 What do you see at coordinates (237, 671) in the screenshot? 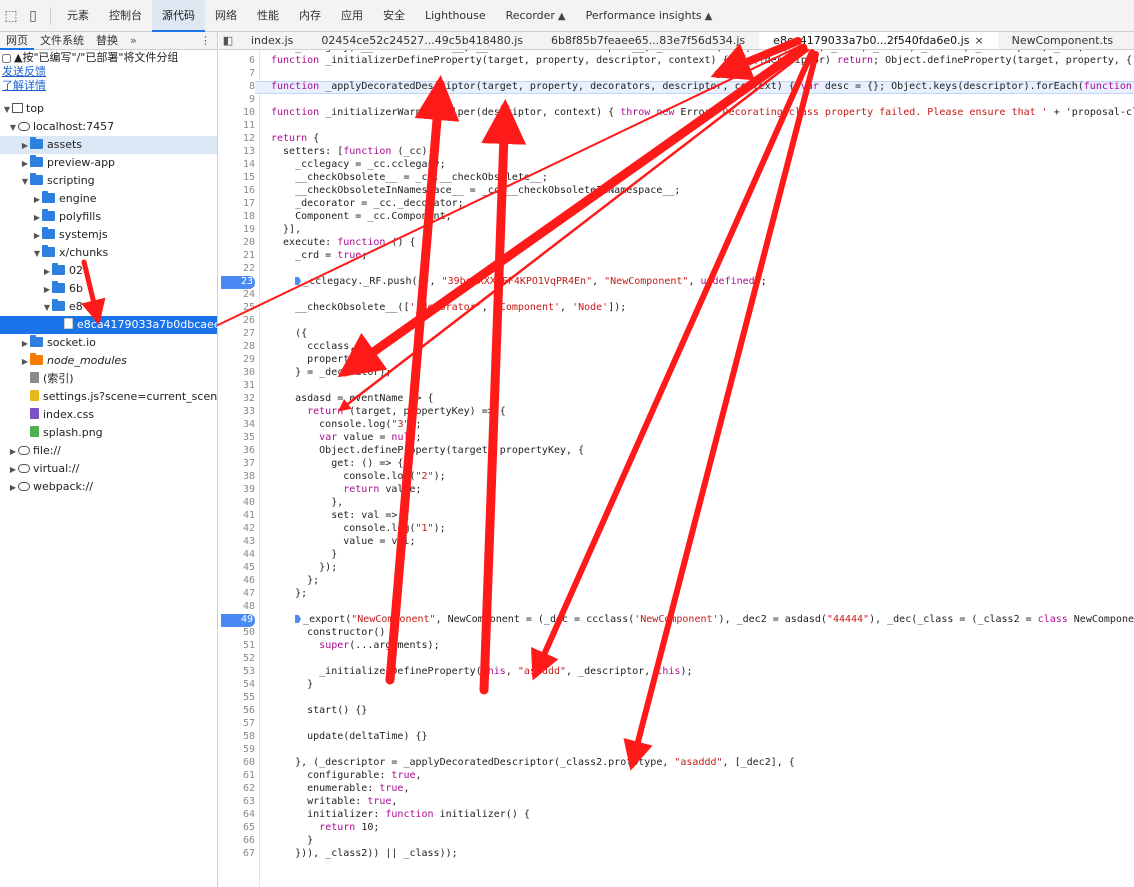
I see `line-number: 53` at bounding box center [237, 671].